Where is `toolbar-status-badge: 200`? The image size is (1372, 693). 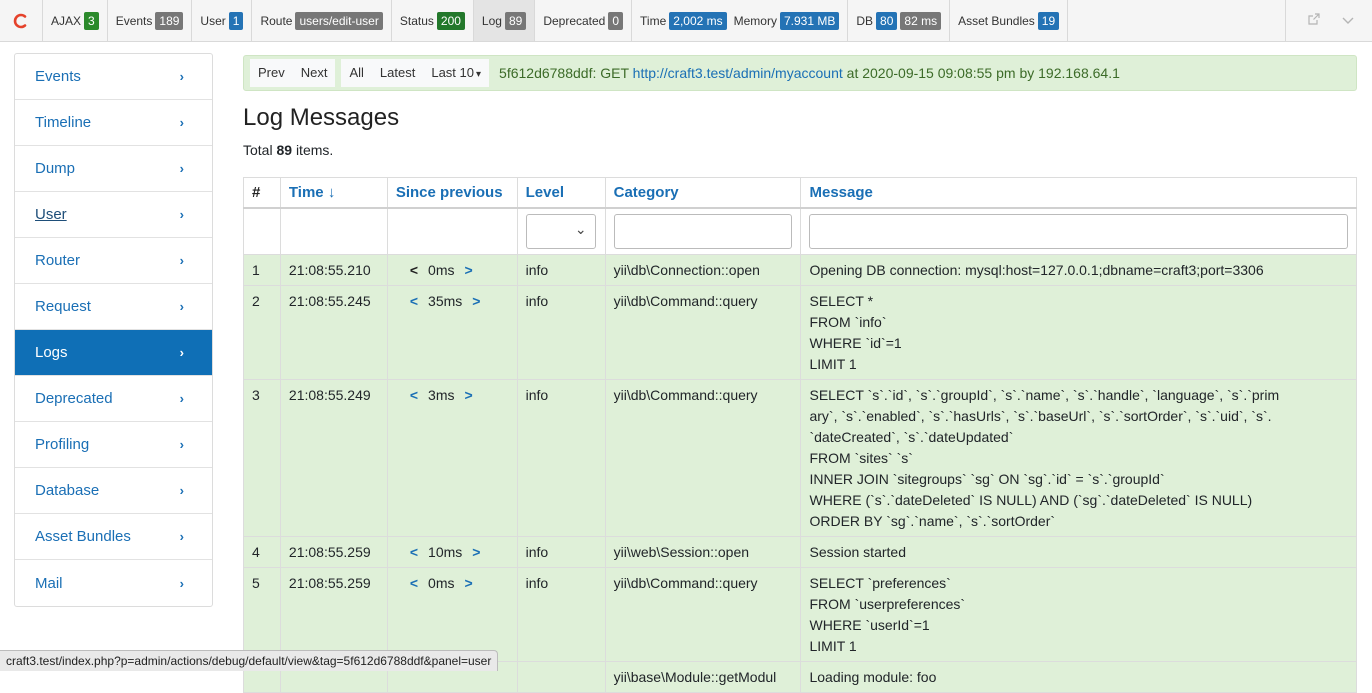
toolbar-status-badge: 200 is located at coordinates (450, 20).